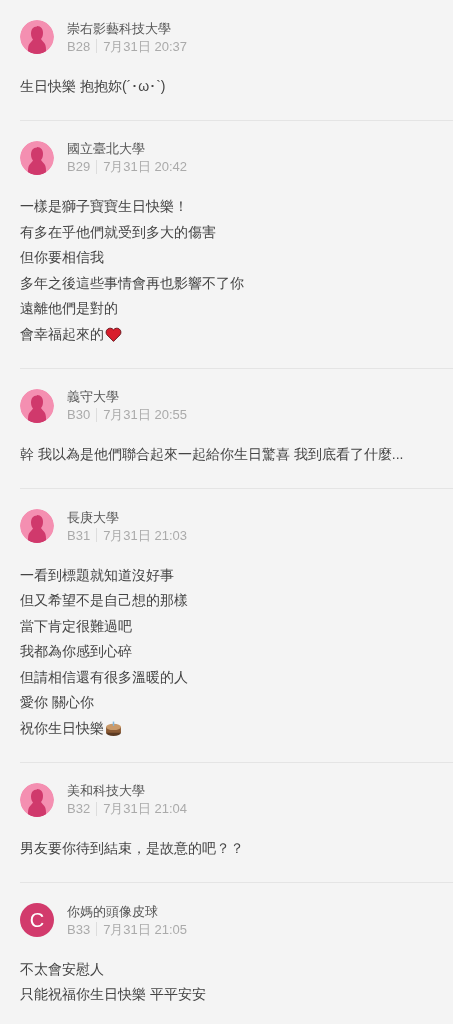 The width and height of the screenshot is (453, 1024). What do you see at coordinates (118, 232) in the screenshot?
I see `comment-text: 有多在乎他們就受到多大的傷害` at bounding box center [118, 232].